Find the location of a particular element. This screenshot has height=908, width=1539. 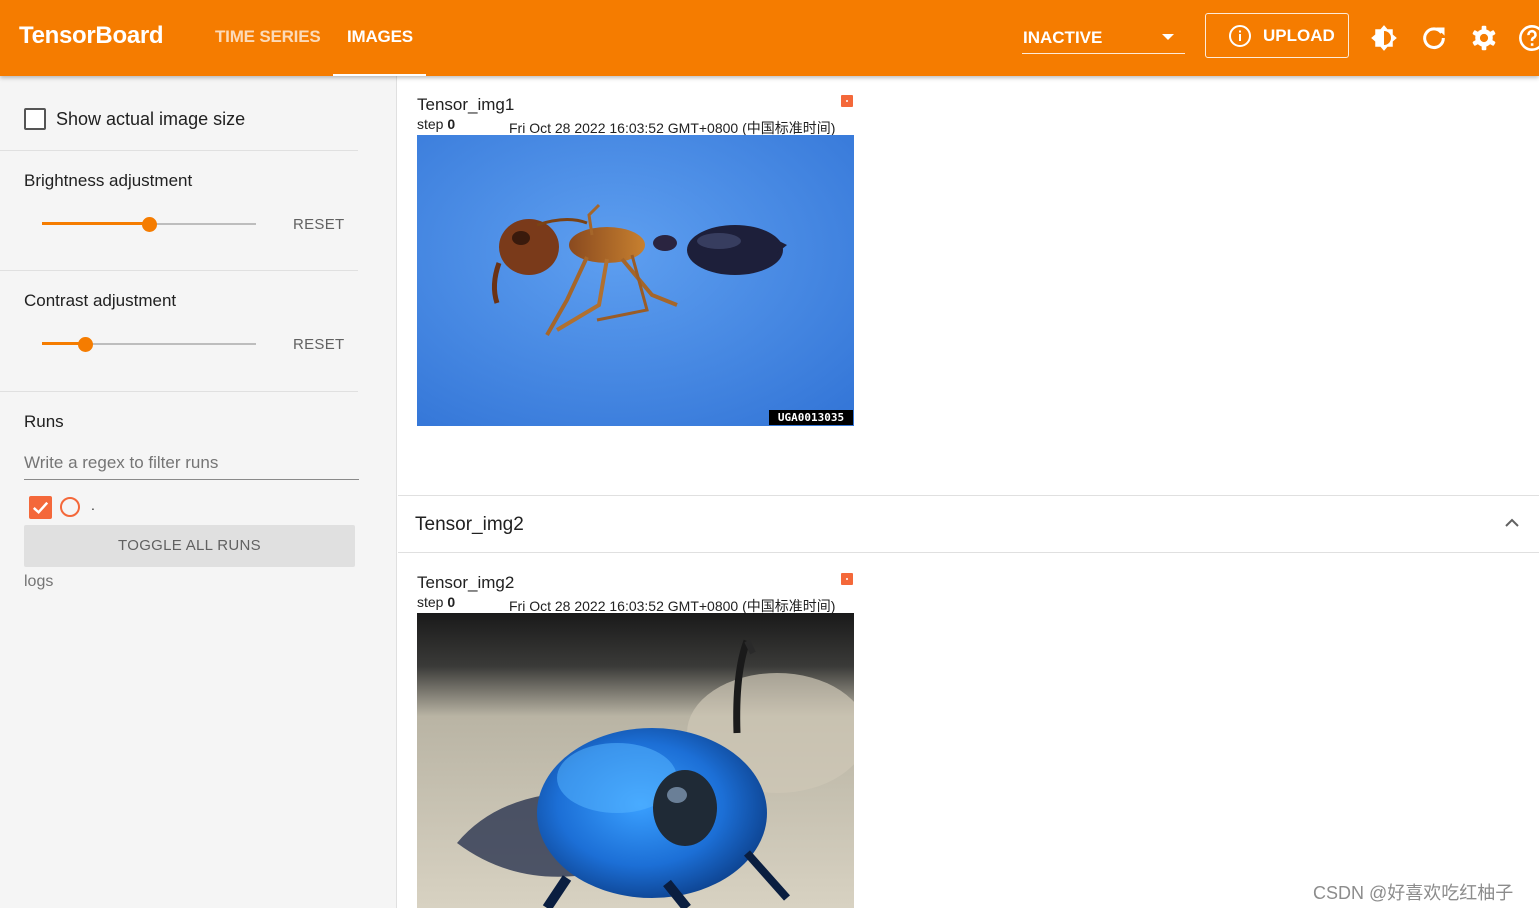

show-actual-size-label: Show actual image size is located at coordinates (151, 119).